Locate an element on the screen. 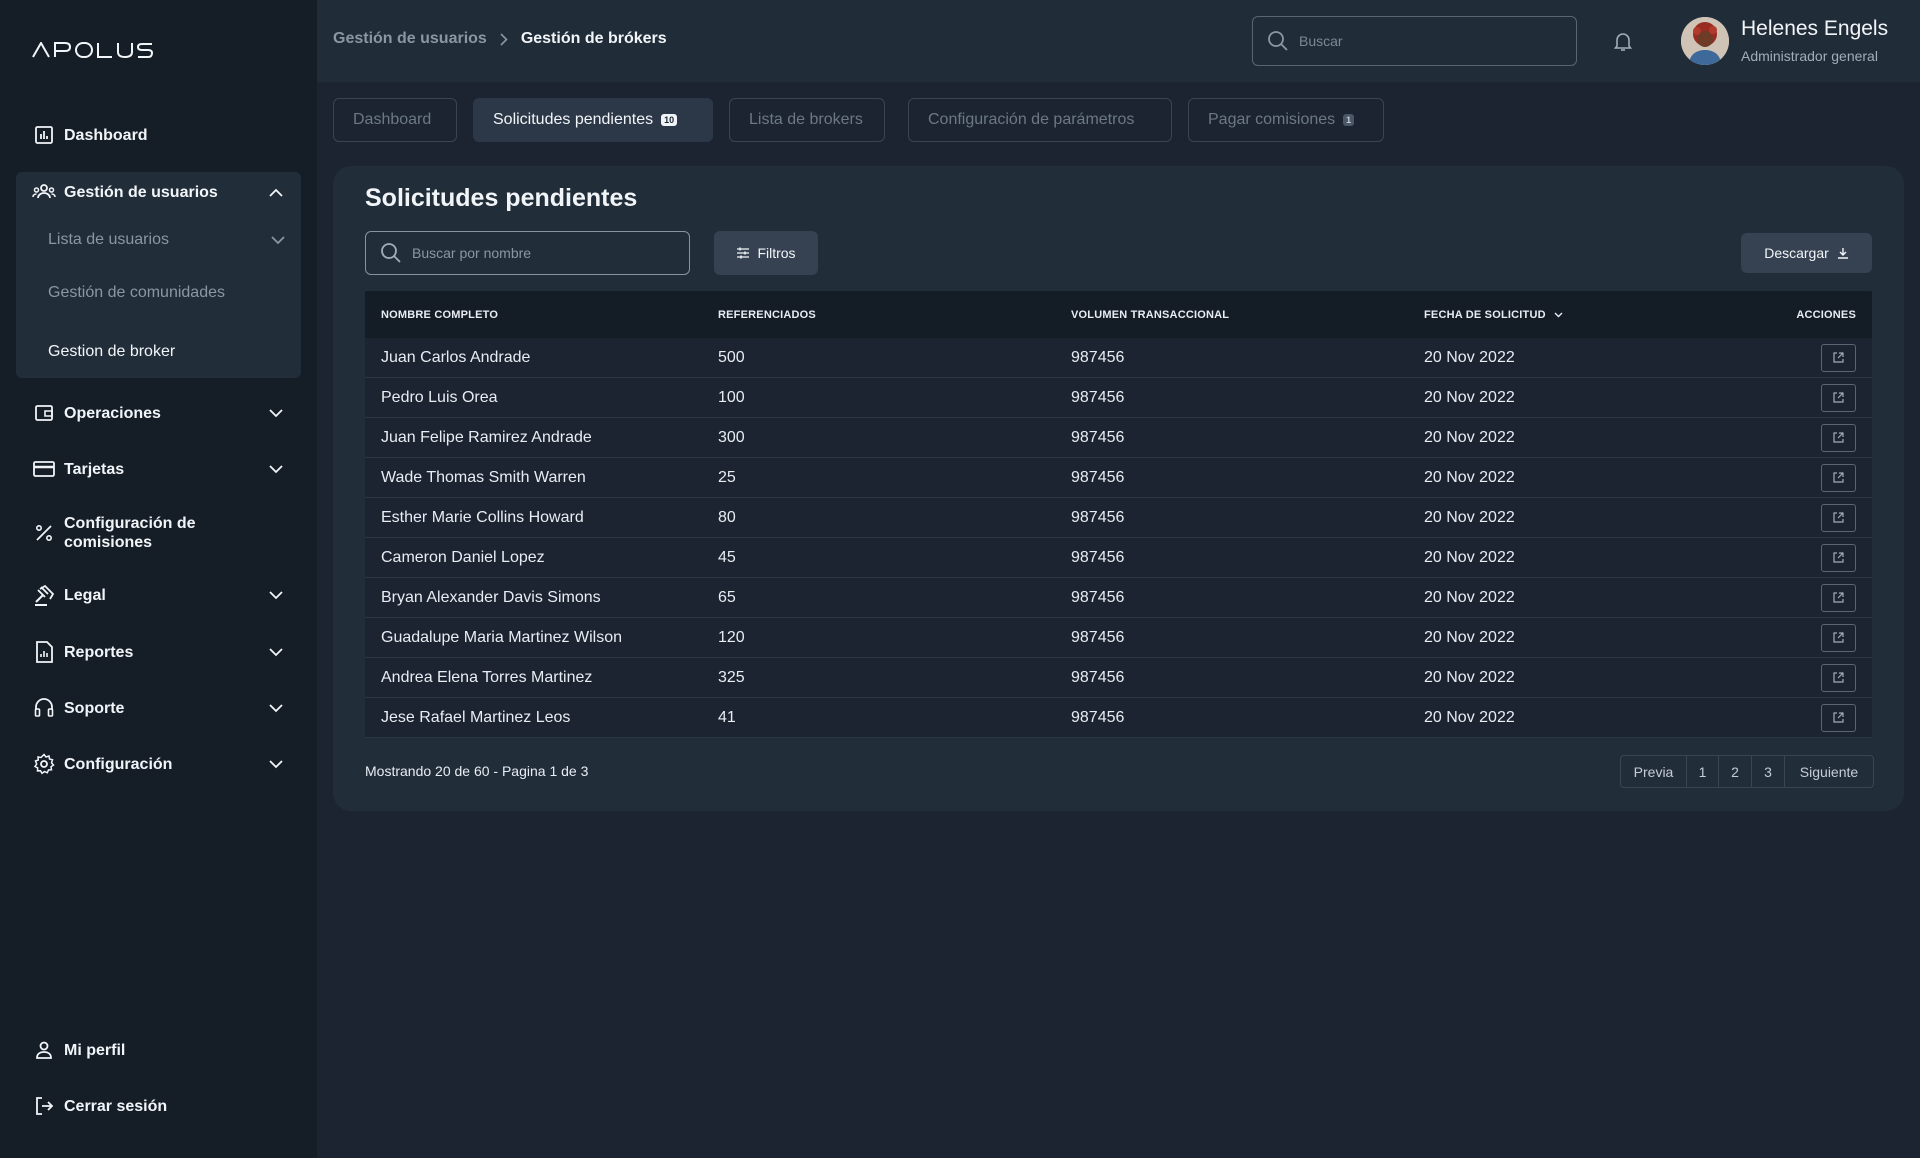 Image resolution: width=1920 pixels, height=1158 pixels. sidebar-subitem-communities: Gestión de comunidades is located at coordinates (136, 293).